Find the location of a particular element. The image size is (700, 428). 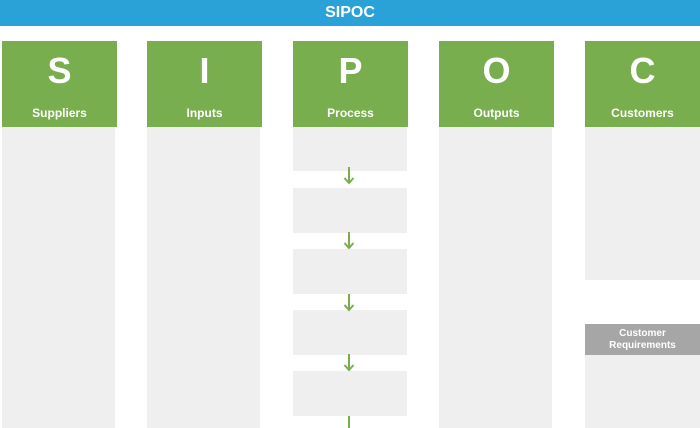

column-letter: C is located at coordinates (642, 70).